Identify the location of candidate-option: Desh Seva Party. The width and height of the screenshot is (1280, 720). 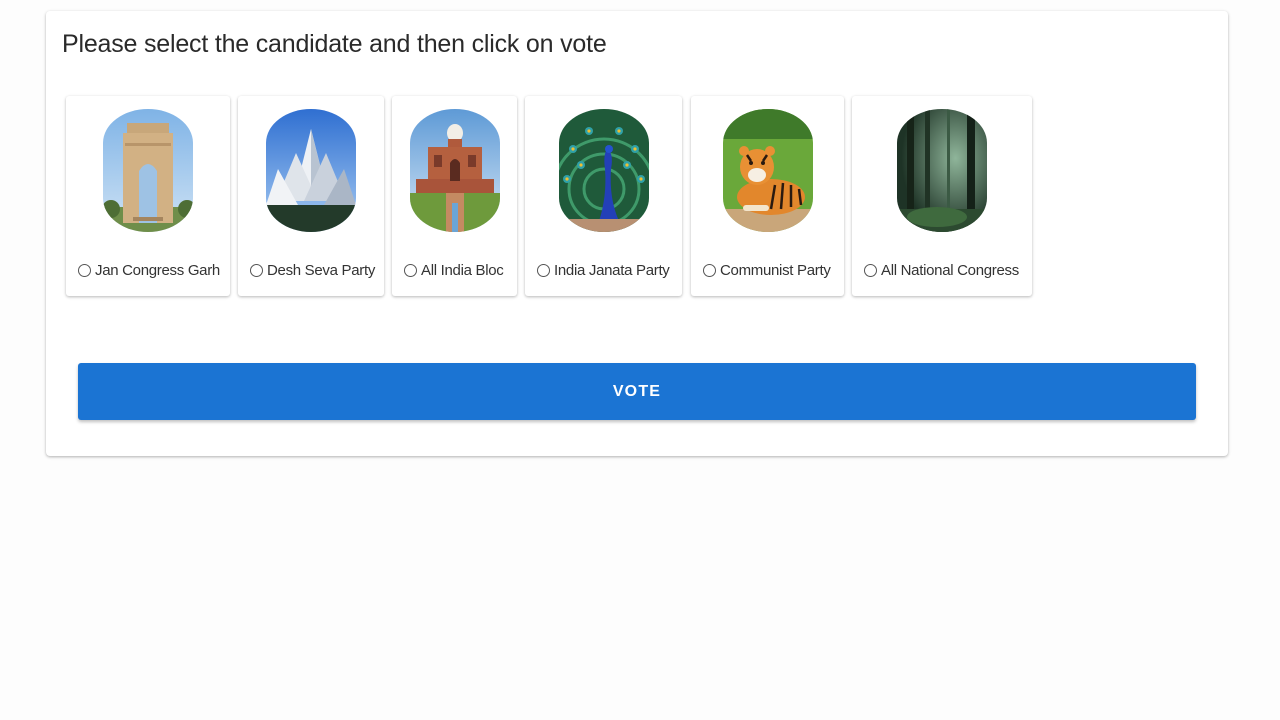
(313, 270).